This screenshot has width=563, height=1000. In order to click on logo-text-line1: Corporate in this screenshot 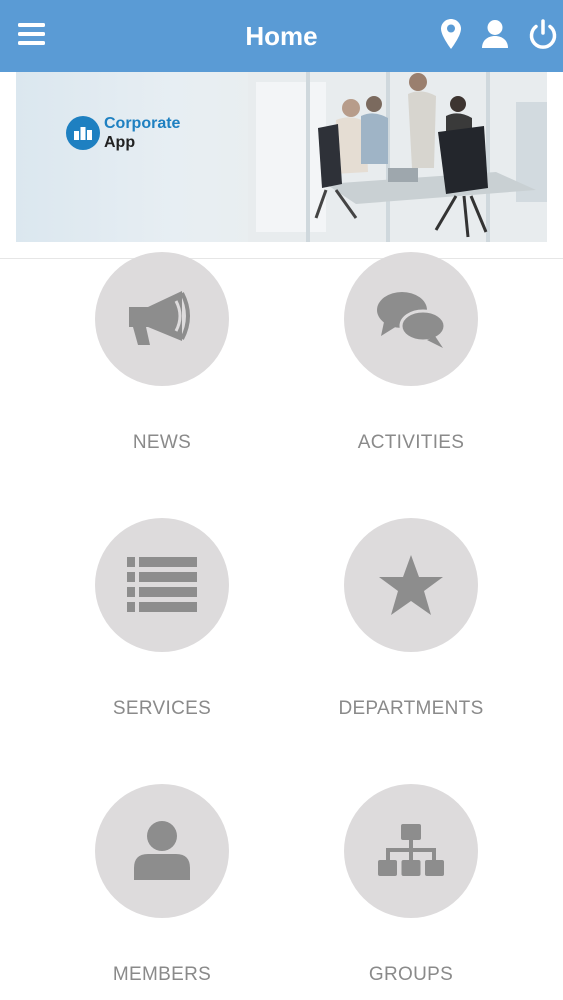, I will do `click(142, 123)`.